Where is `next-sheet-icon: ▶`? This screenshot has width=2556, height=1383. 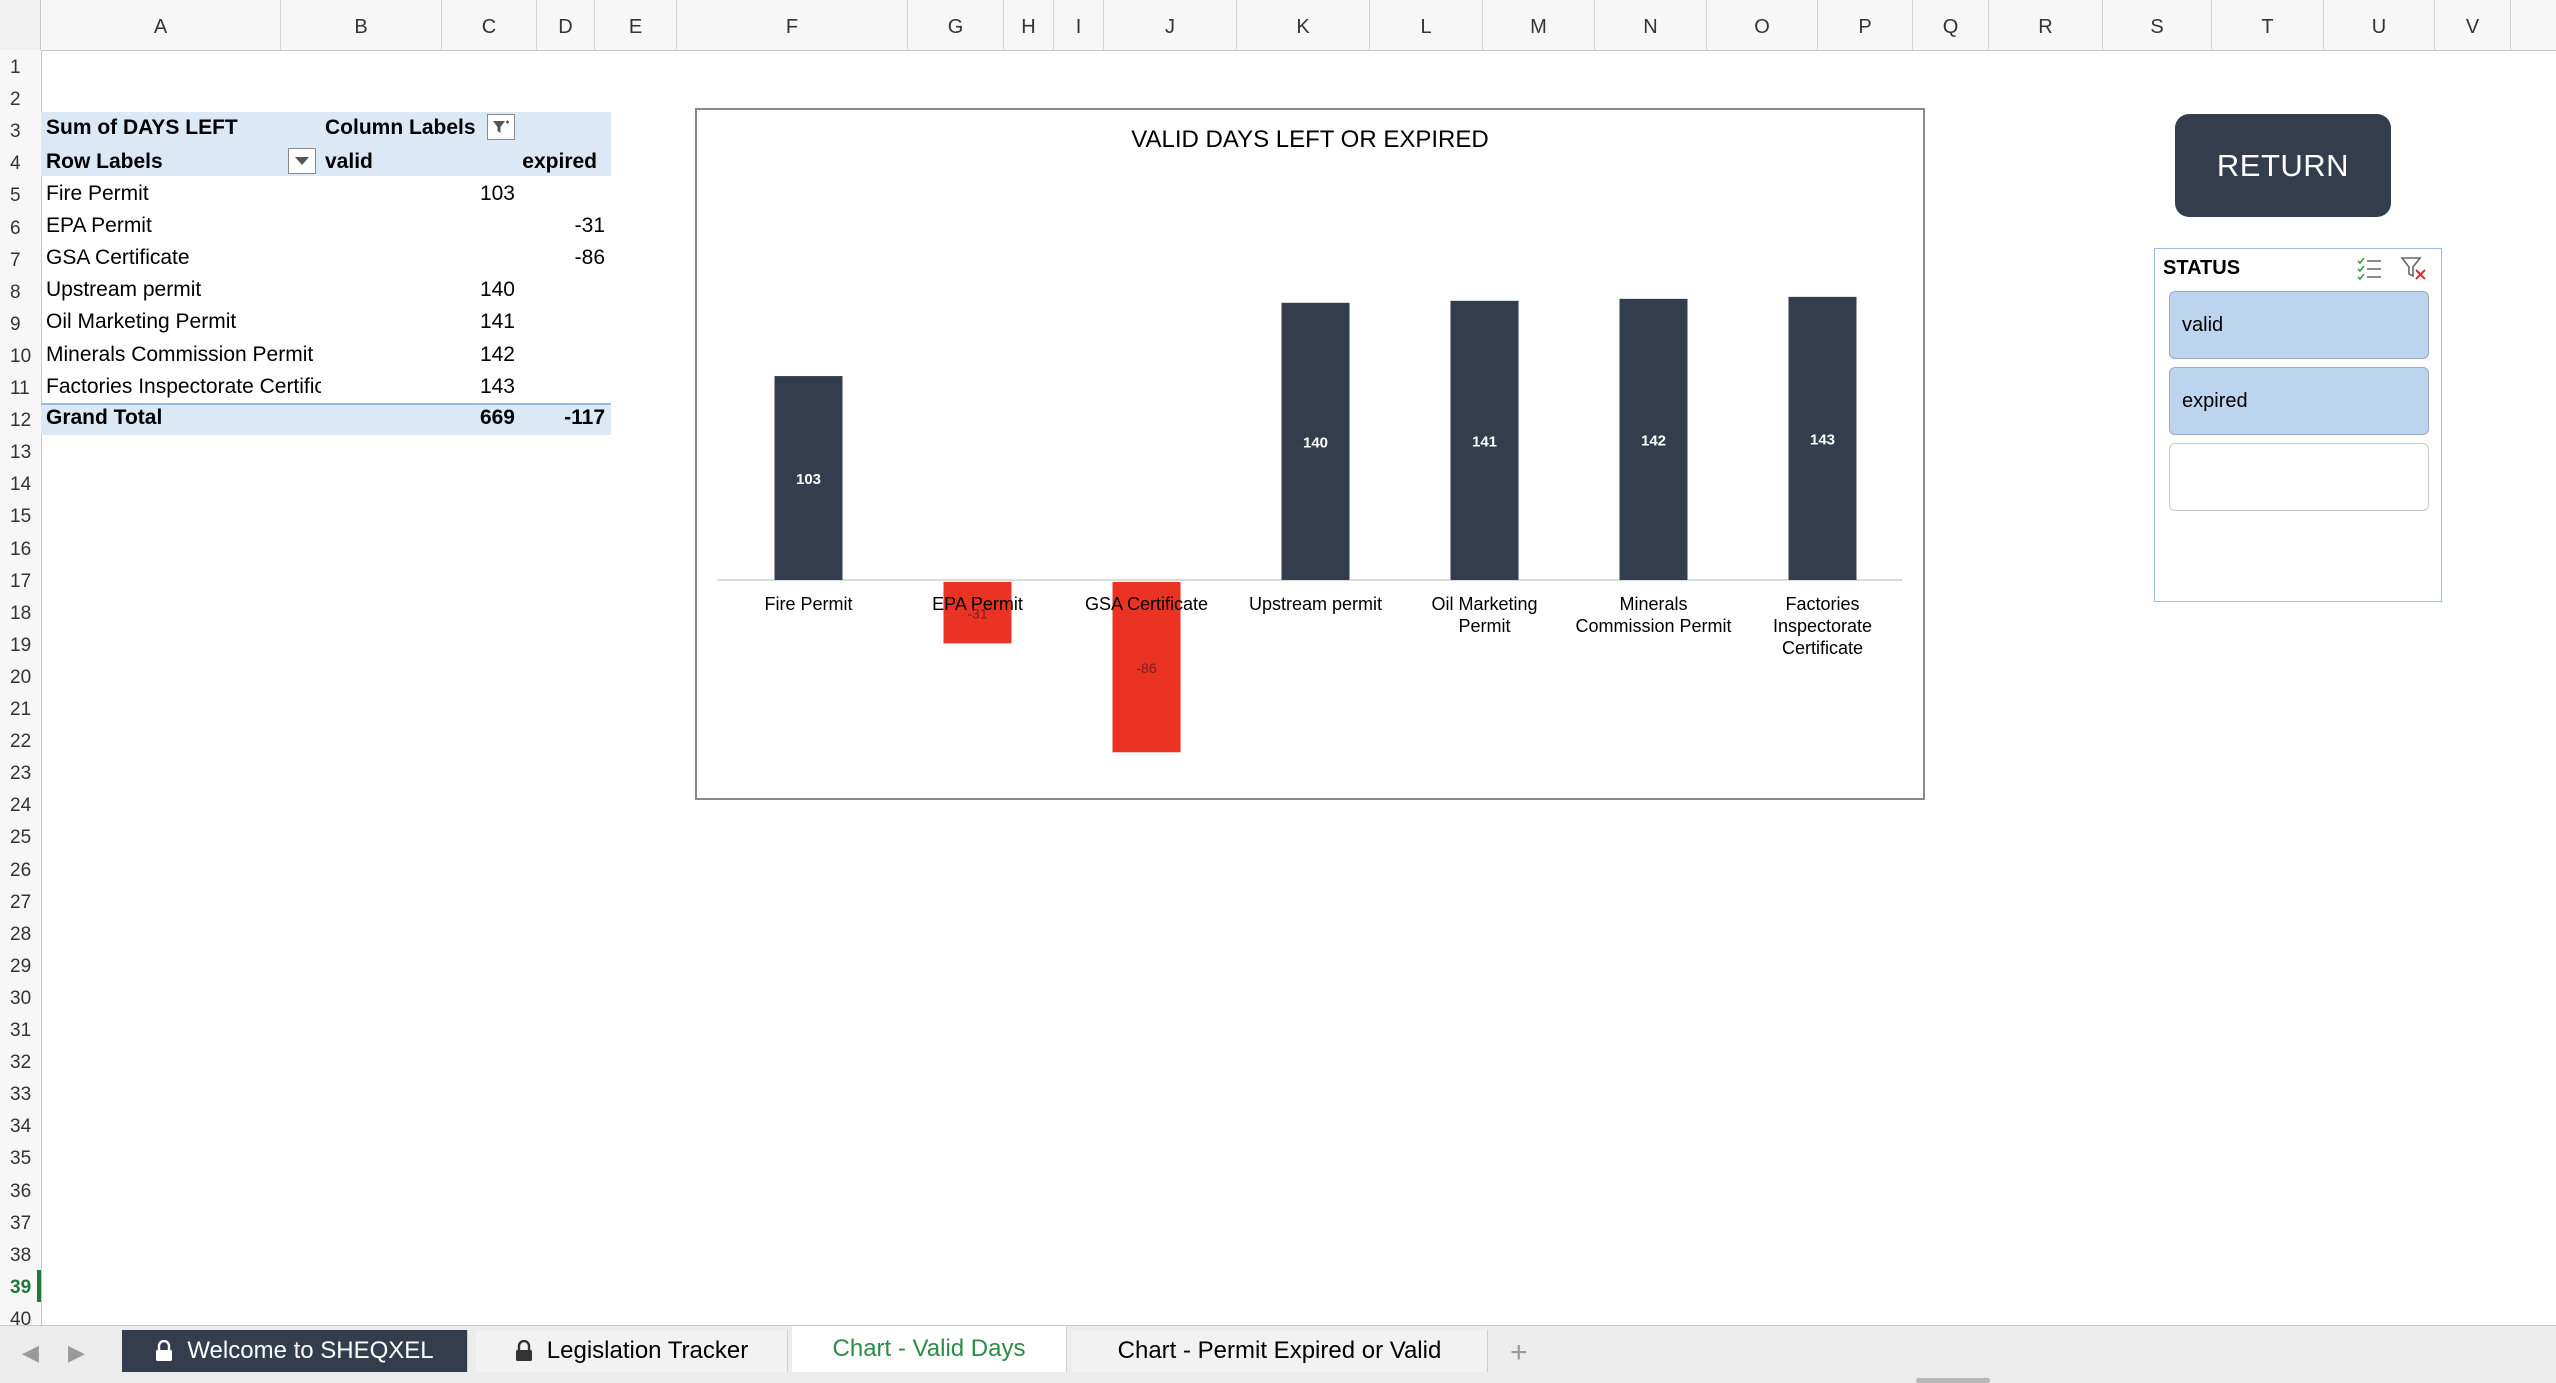
next-sheet-icon: ▶ is located at coordinates (76, 1353).